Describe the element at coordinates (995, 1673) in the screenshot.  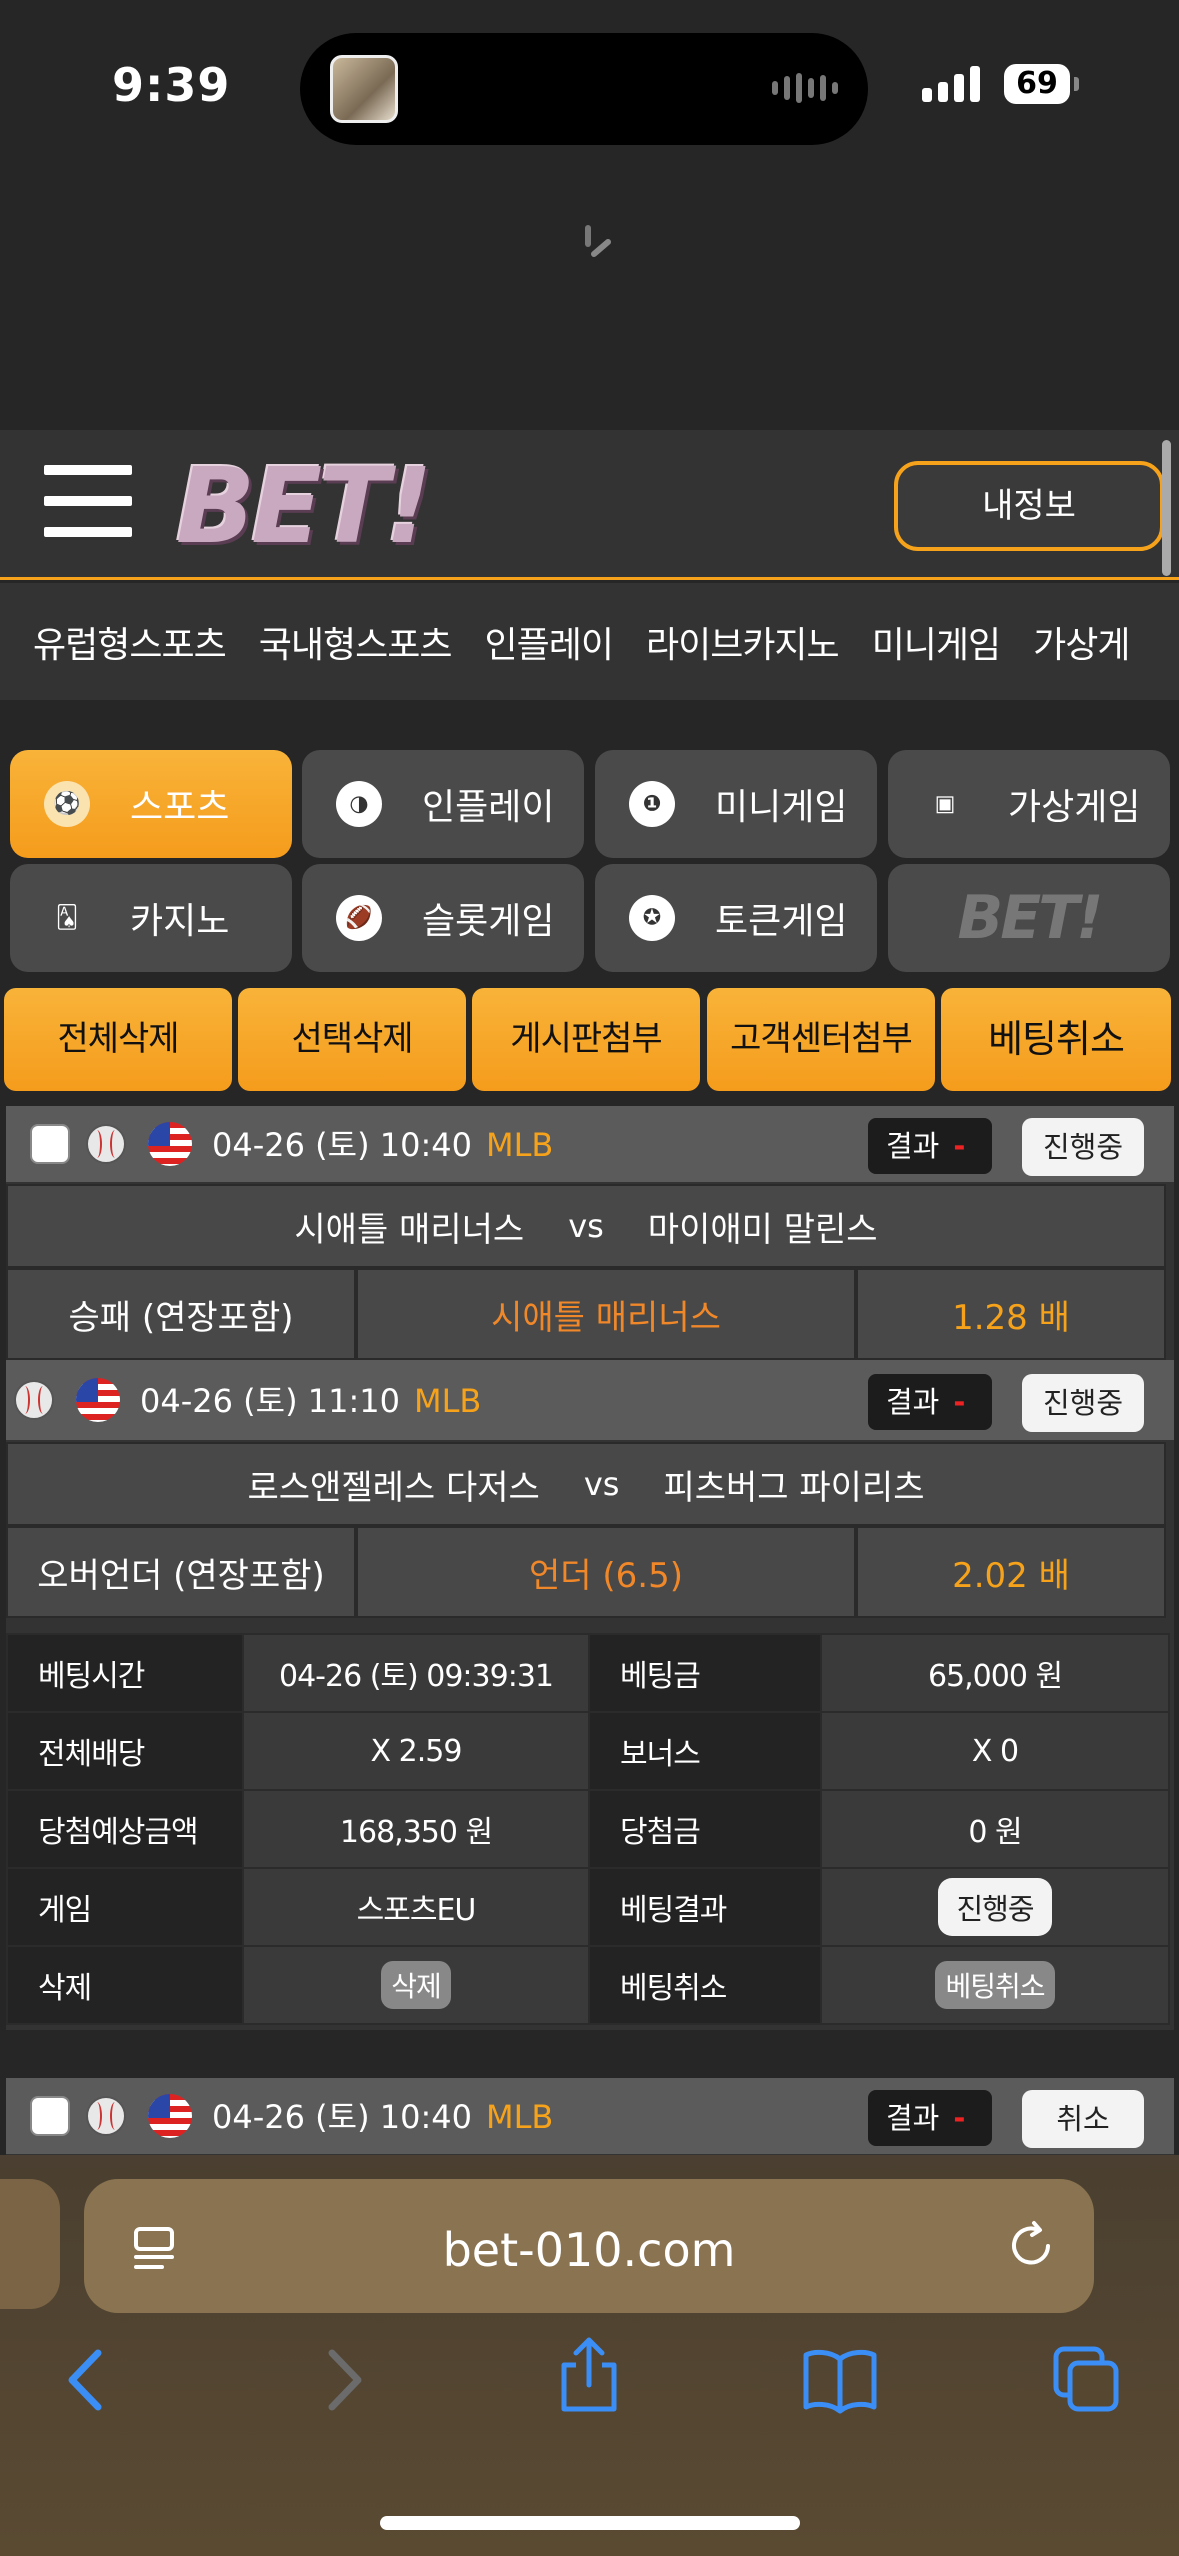
I see `bet-amount-value: 65,000 원` at that location.